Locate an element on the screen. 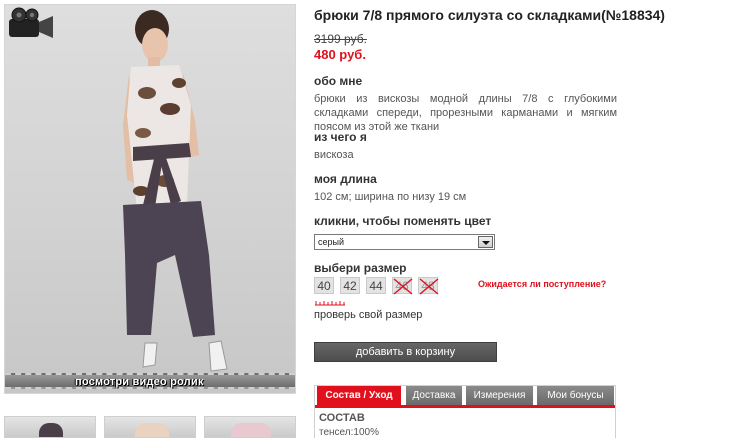  size-option-46: 46 is located at coordinates (402, 286).